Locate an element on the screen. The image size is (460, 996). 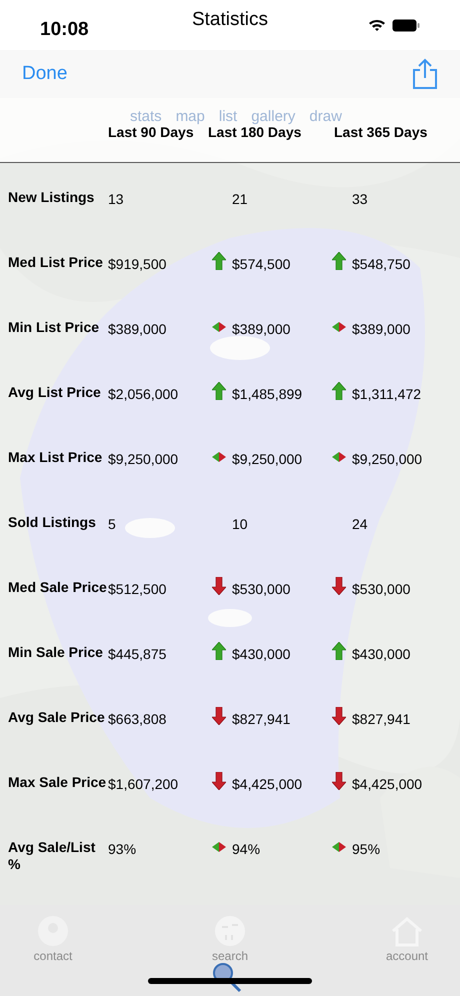
tab-bar-item: contact is located at coordinates (53, 940).